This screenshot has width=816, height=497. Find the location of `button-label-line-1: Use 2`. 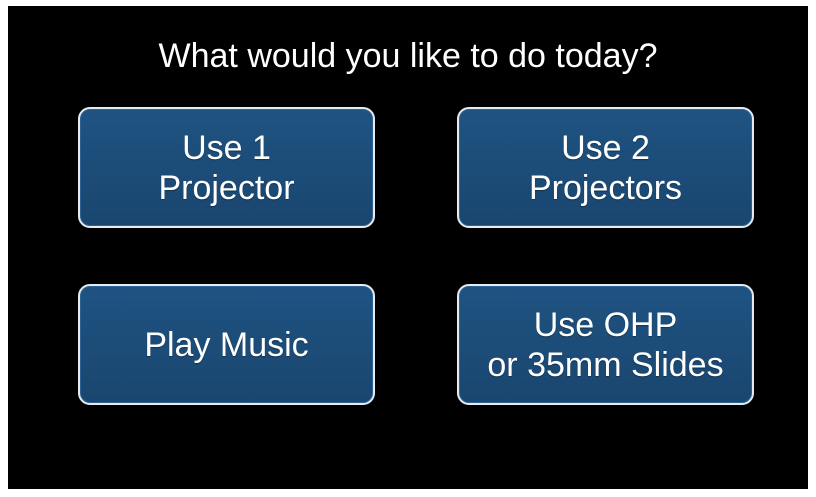

button-label-line-1: Use 2 is located at coordinates (605, 147).